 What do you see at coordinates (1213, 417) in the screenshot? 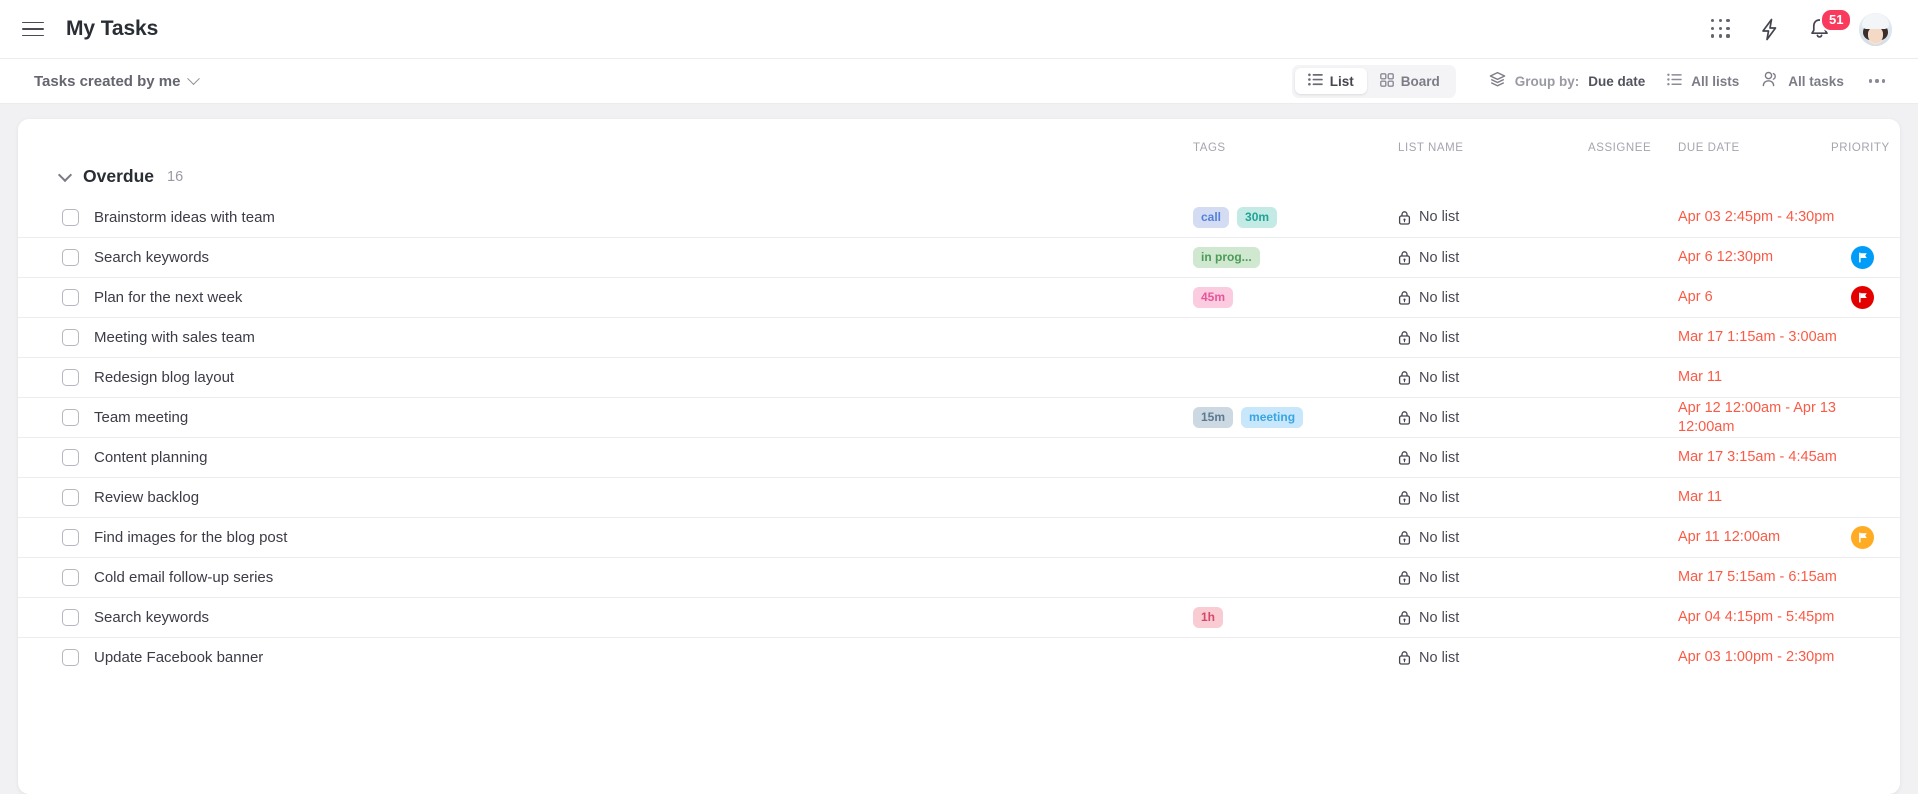
I see `task-tag: 15m` at bounding box center [1213, 417].